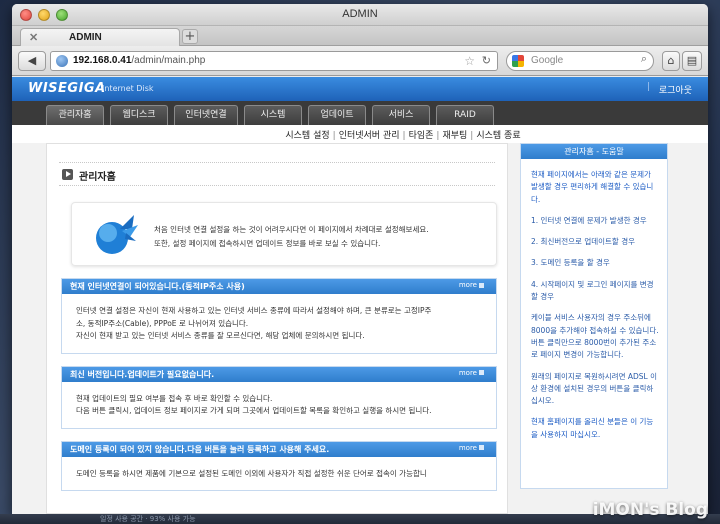  Describe the element at coordinates (583, 242) in the screenshot. I see `sidebar-item: 2. 최신버전으로 업데이트할 경우` at that location.